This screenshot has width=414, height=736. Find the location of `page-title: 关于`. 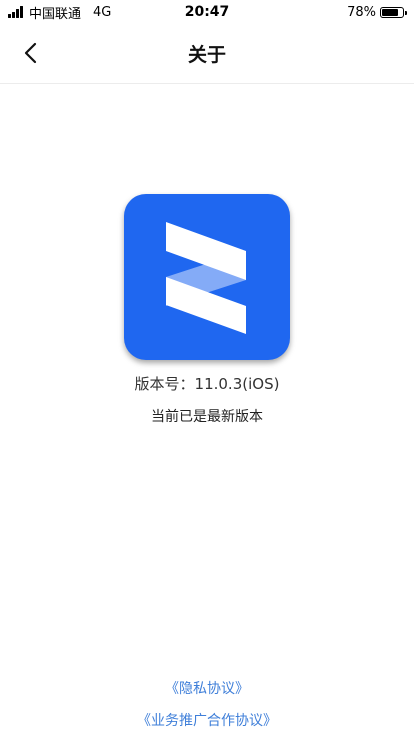

page-title: 关于 is located at coordinates (206, 55).